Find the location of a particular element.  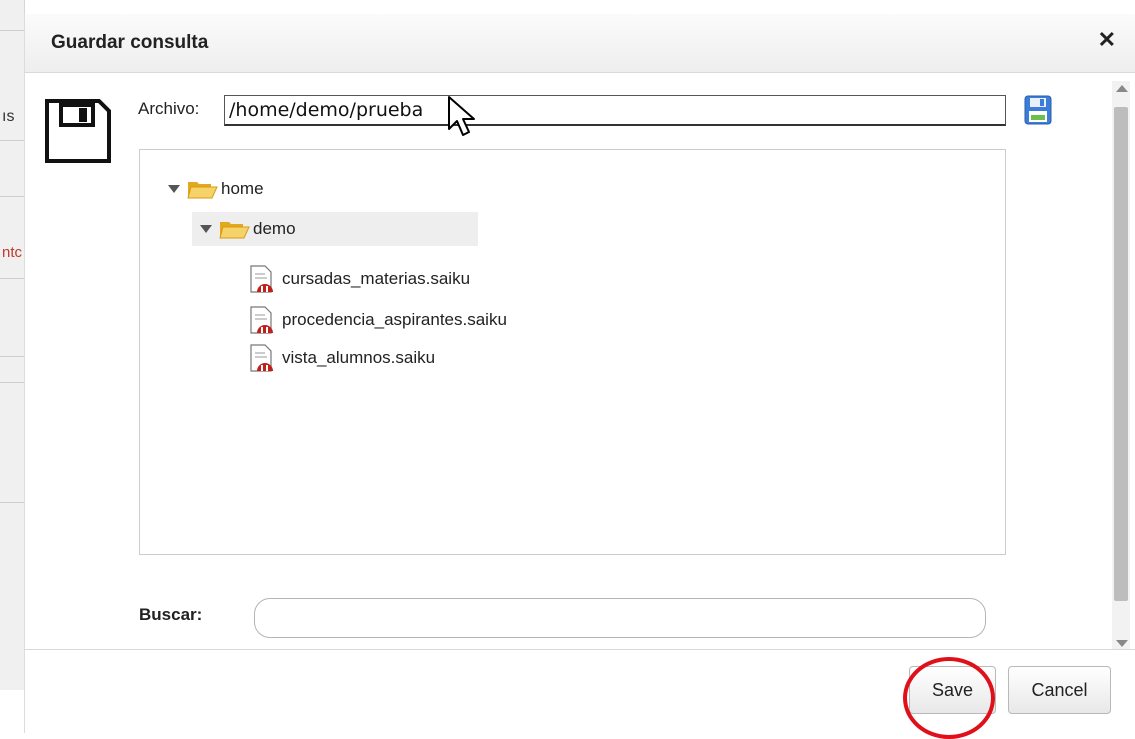

tree-node-home: home is located at coordinates (216, 189).